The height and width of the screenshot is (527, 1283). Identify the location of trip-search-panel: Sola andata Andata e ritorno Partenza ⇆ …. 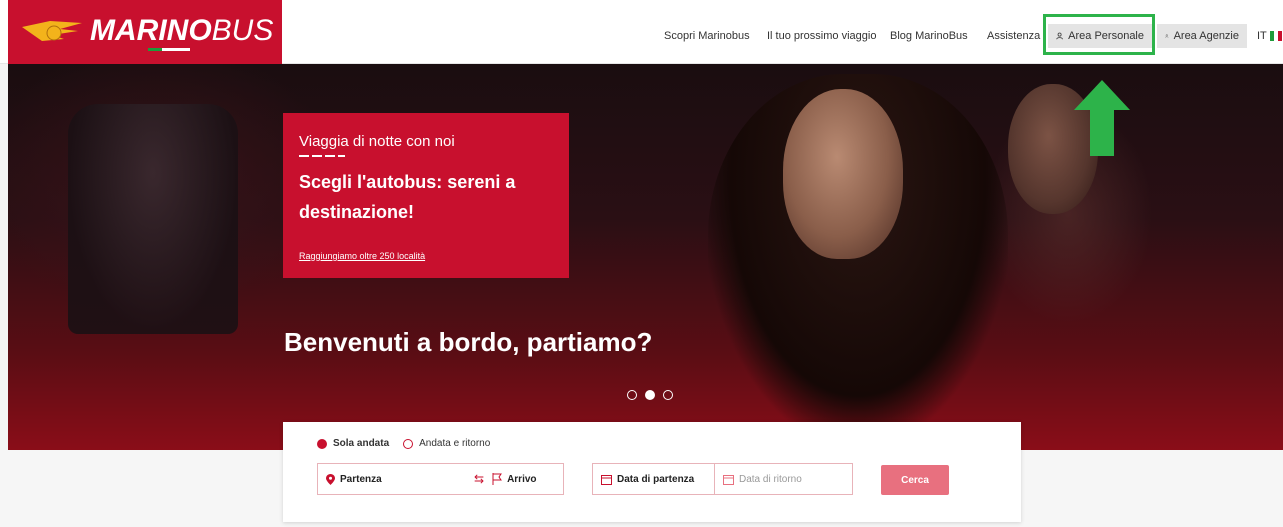
(652, 472).